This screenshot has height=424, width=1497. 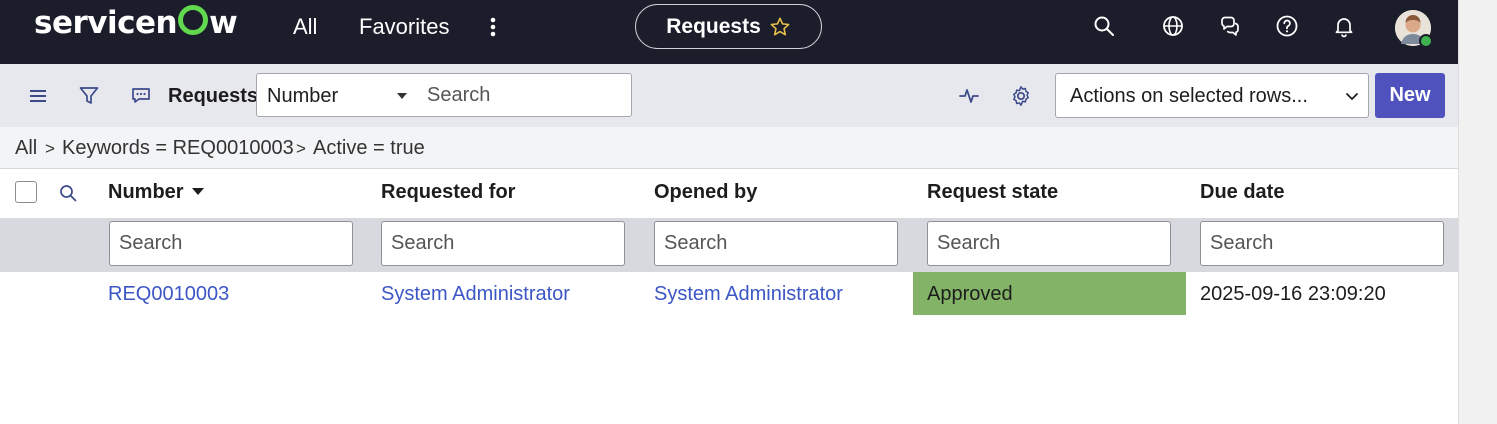 I want to click on due-date-value: 2025-09-16 23:09:20, so click(x=1293, y=294).